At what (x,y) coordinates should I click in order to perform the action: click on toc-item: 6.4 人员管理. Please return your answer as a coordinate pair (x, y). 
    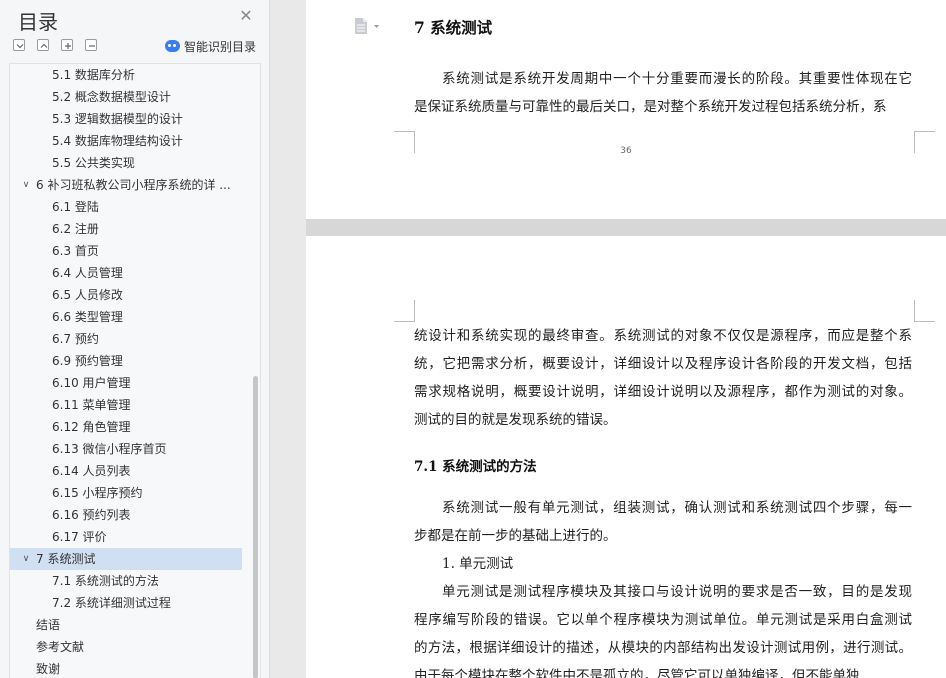
    Looking at the image, I should click on (126, 273).